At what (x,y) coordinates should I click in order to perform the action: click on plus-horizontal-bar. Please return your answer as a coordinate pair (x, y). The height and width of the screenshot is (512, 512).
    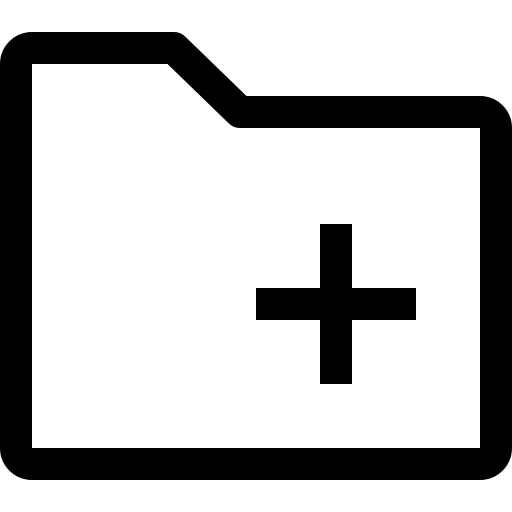
    Looking at the image, I should click on (336, 304).